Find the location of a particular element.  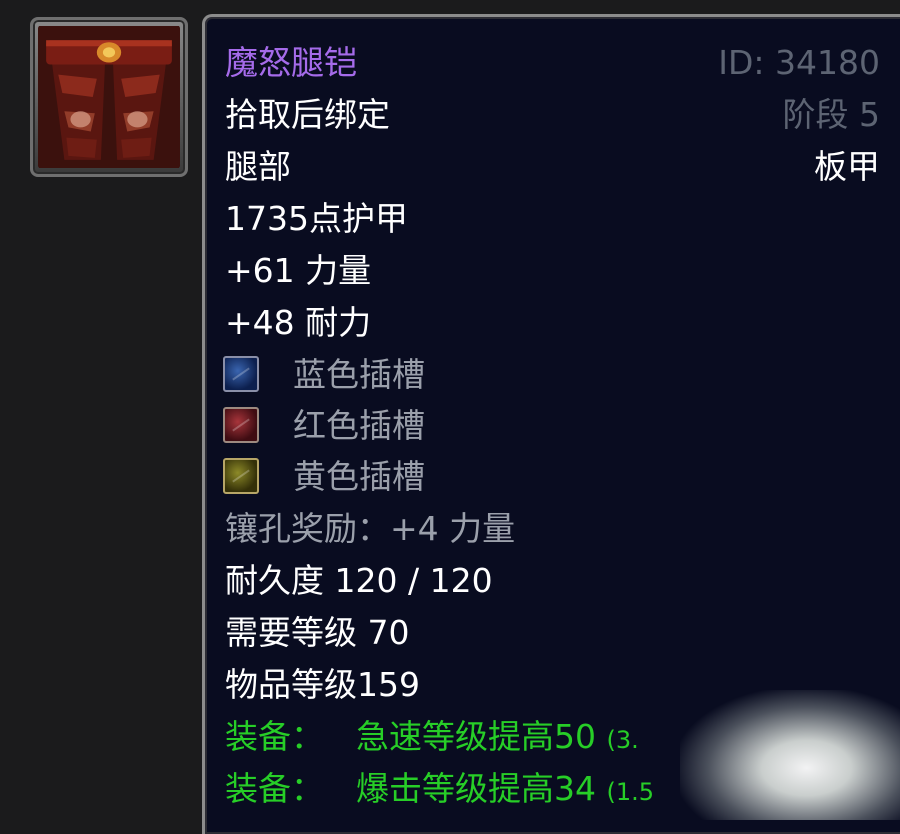

item-phase: 阶段 5 is located at coordinates (831, 114).